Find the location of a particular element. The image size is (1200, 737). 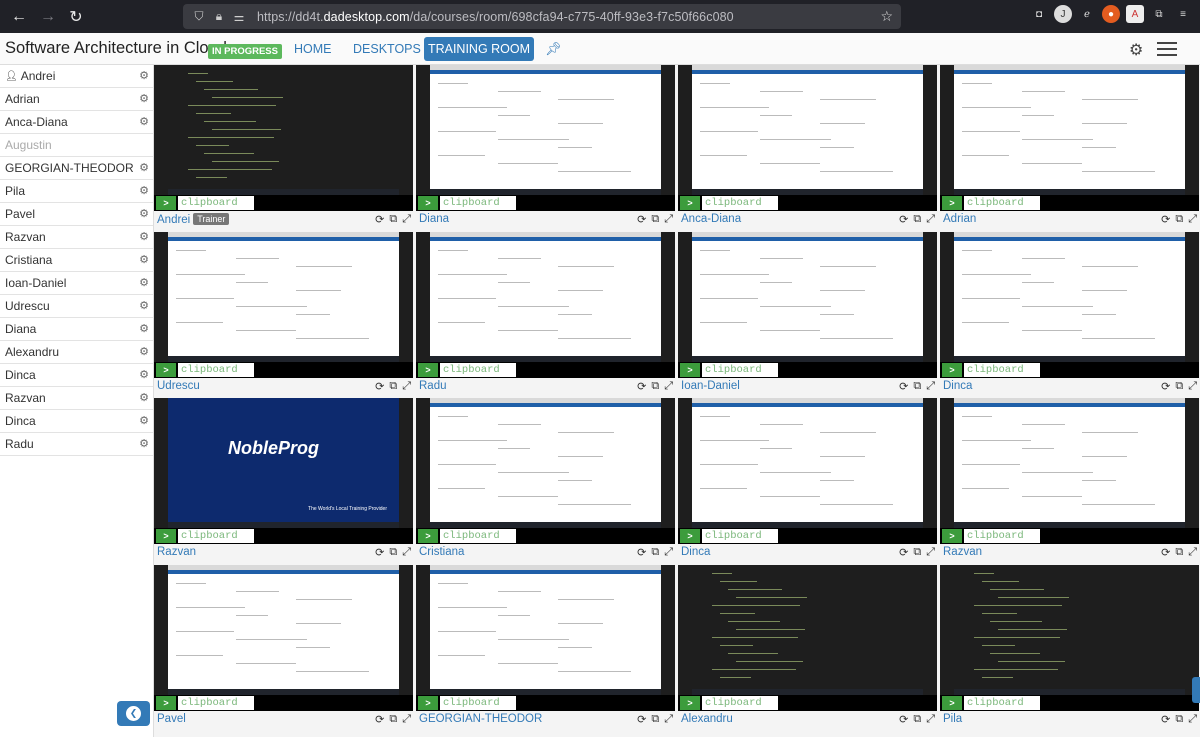

sidebar-user-item: 👤︎ Andrei ⚙ is located at coordinates (76, 76).